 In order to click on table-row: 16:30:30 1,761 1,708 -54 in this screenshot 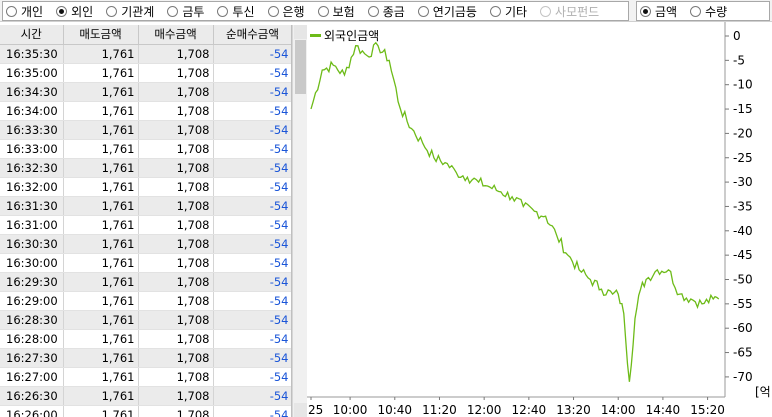, I will do `click(145, 244)`.